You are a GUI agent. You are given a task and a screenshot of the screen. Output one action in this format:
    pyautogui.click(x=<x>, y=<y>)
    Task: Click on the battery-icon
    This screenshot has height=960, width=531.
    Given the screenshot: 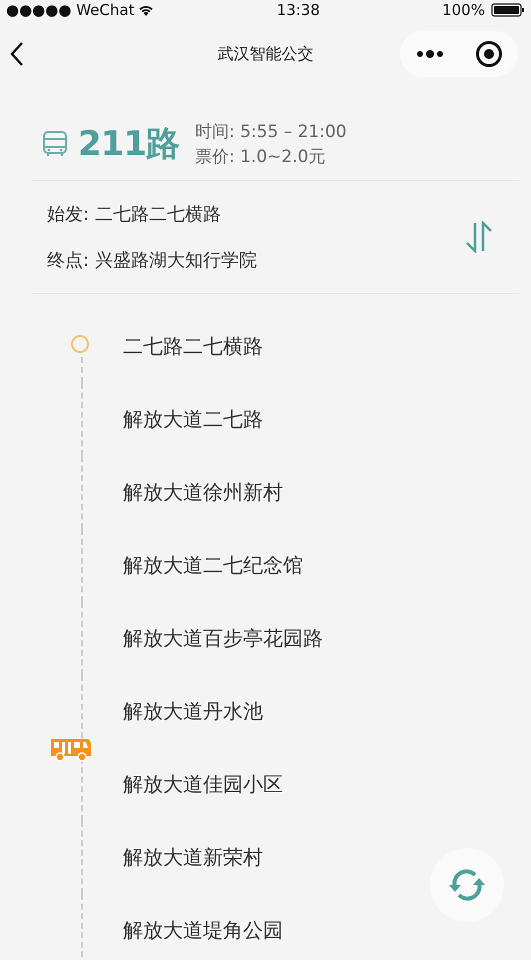 What is the action you would take?
    pyautogui.click(x=507, y=10)
    